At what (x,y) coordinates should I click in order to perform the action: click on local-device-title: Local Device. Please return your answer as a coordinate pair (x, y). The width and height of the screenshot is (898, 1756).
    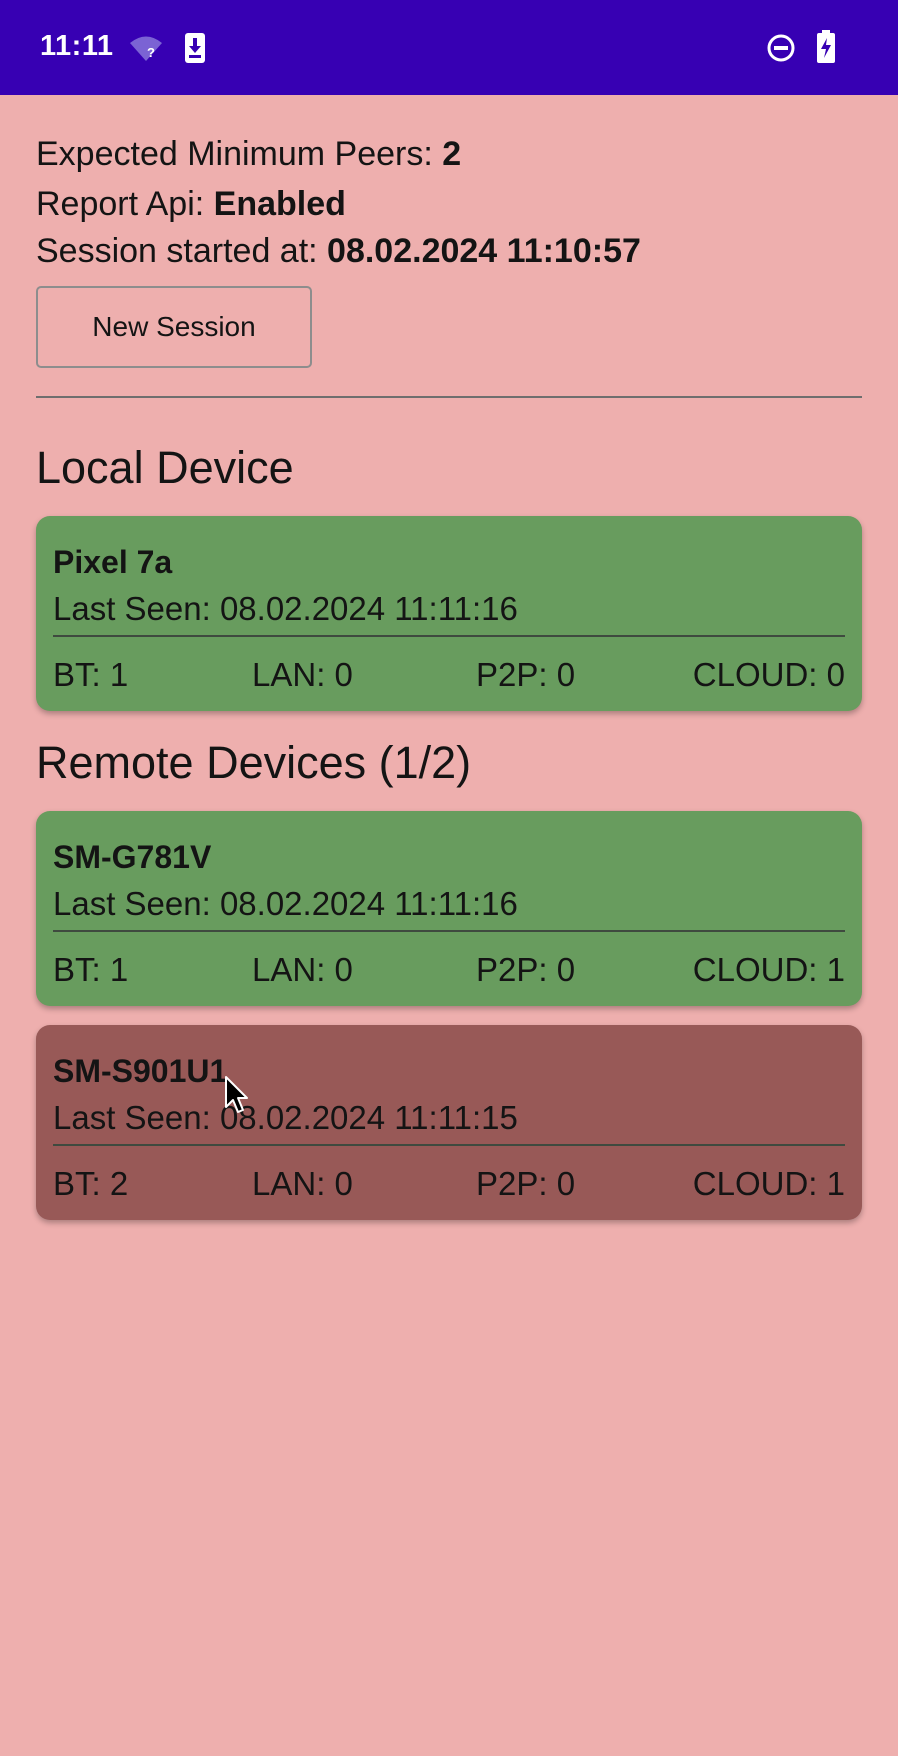
    Looking at the image, I should click on (165, 467).